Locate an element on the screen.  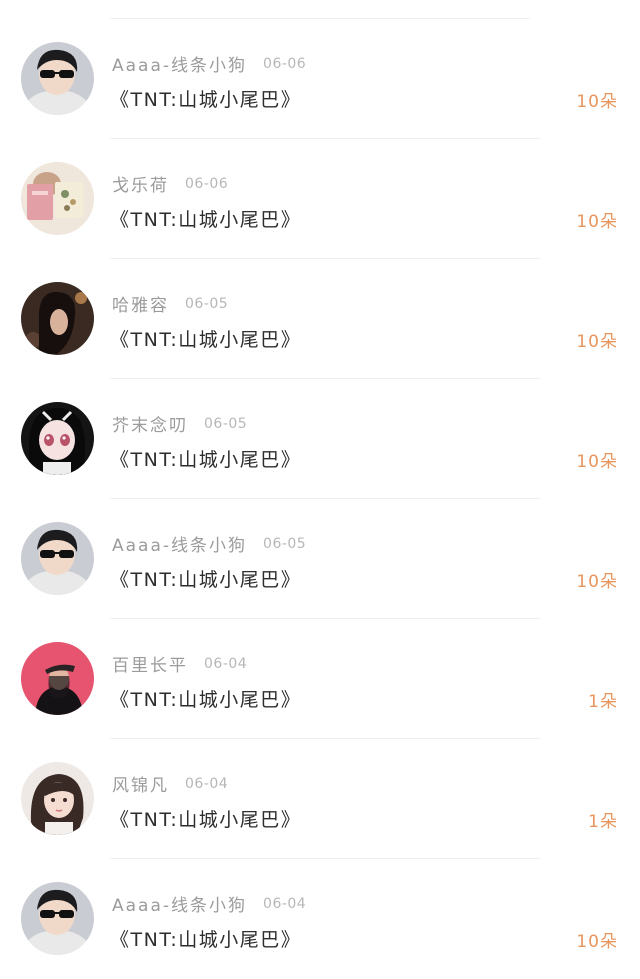
username: 哈雅容 is located at coordinates (140, 306).